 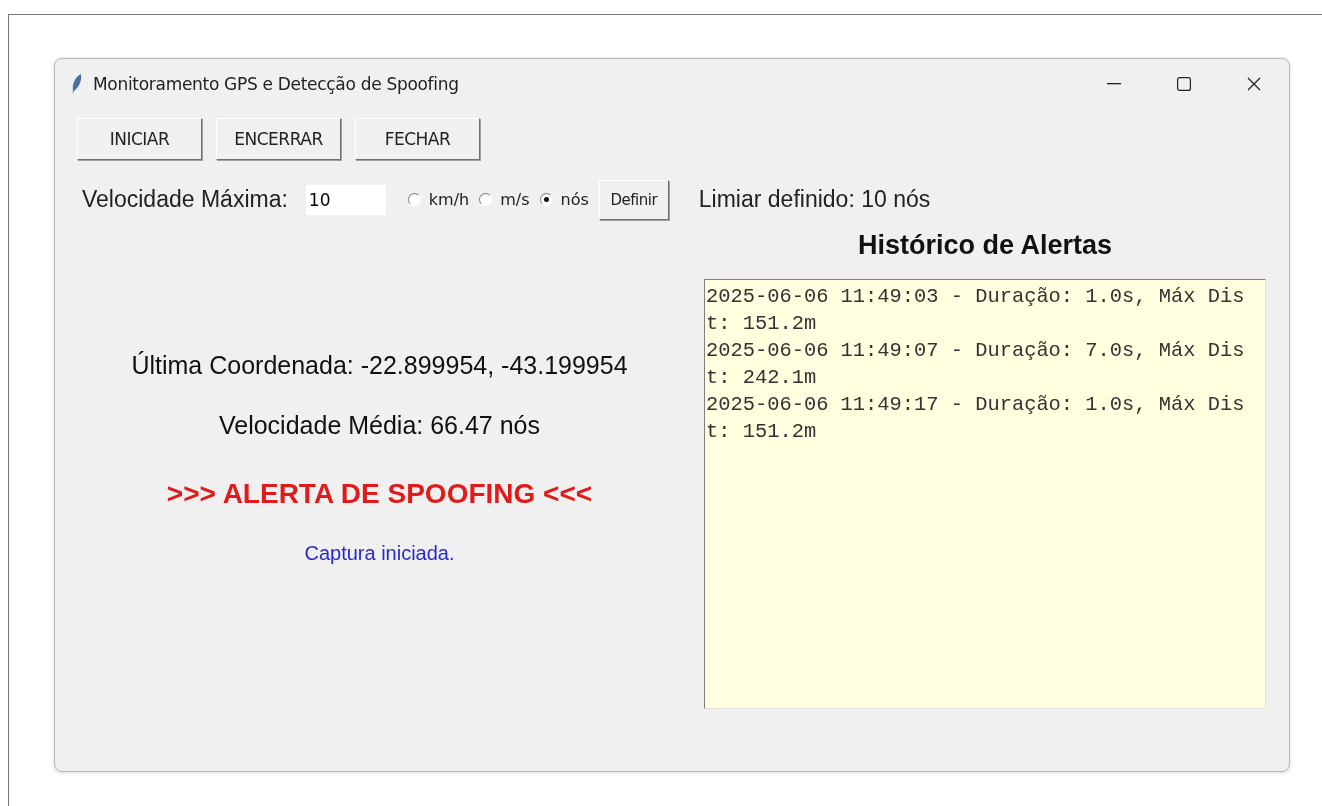 I want to click on log-entry: 2025-06-06 11:49:17 - Duração: 1.0s, Máx Dist: 151.2m, so click(x=976, y=418).